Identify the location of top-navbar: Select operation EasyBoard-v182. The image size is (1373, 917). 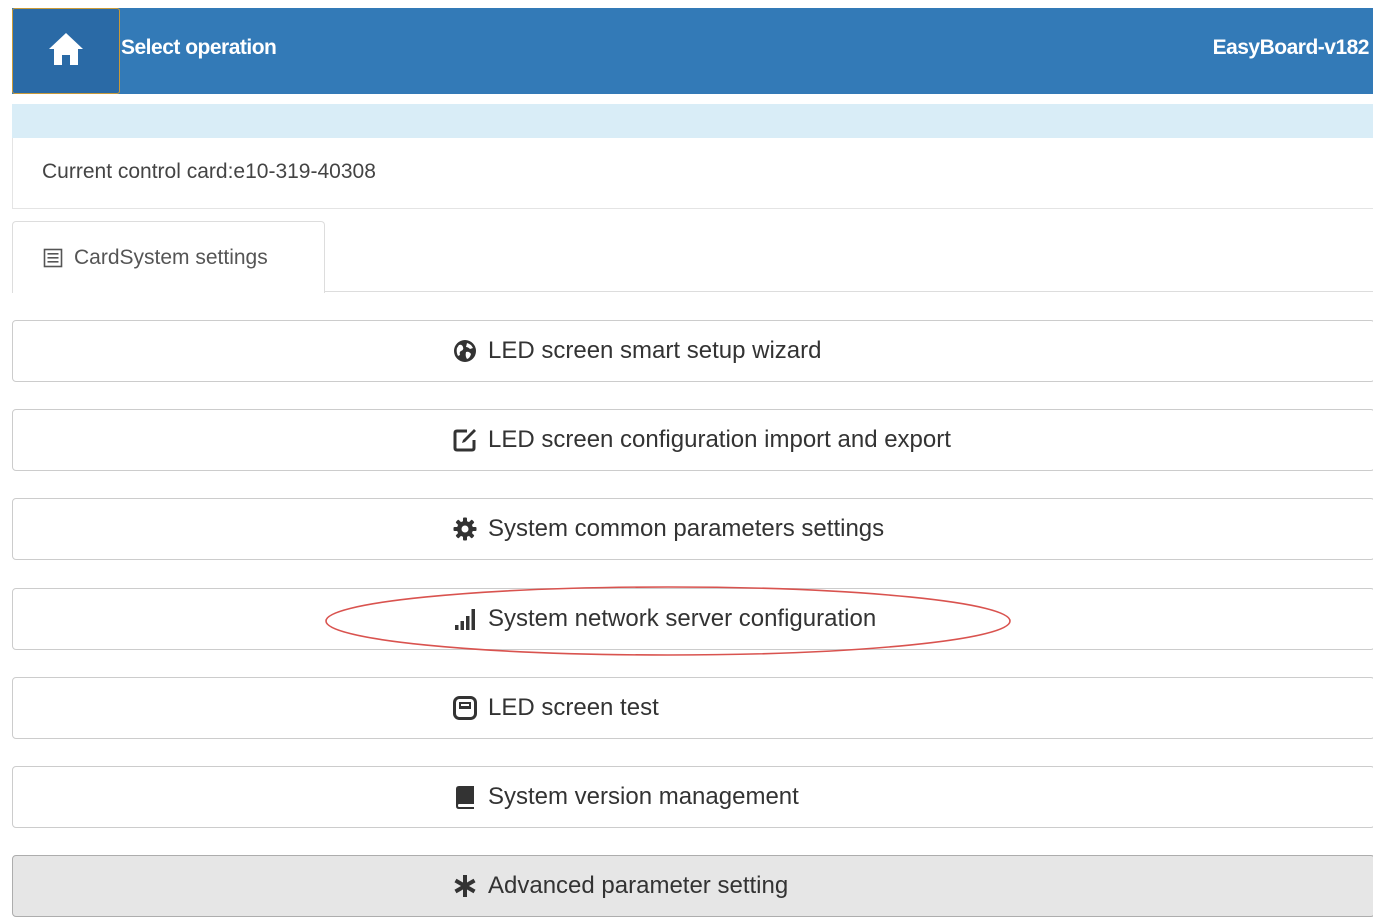
(692, 51).